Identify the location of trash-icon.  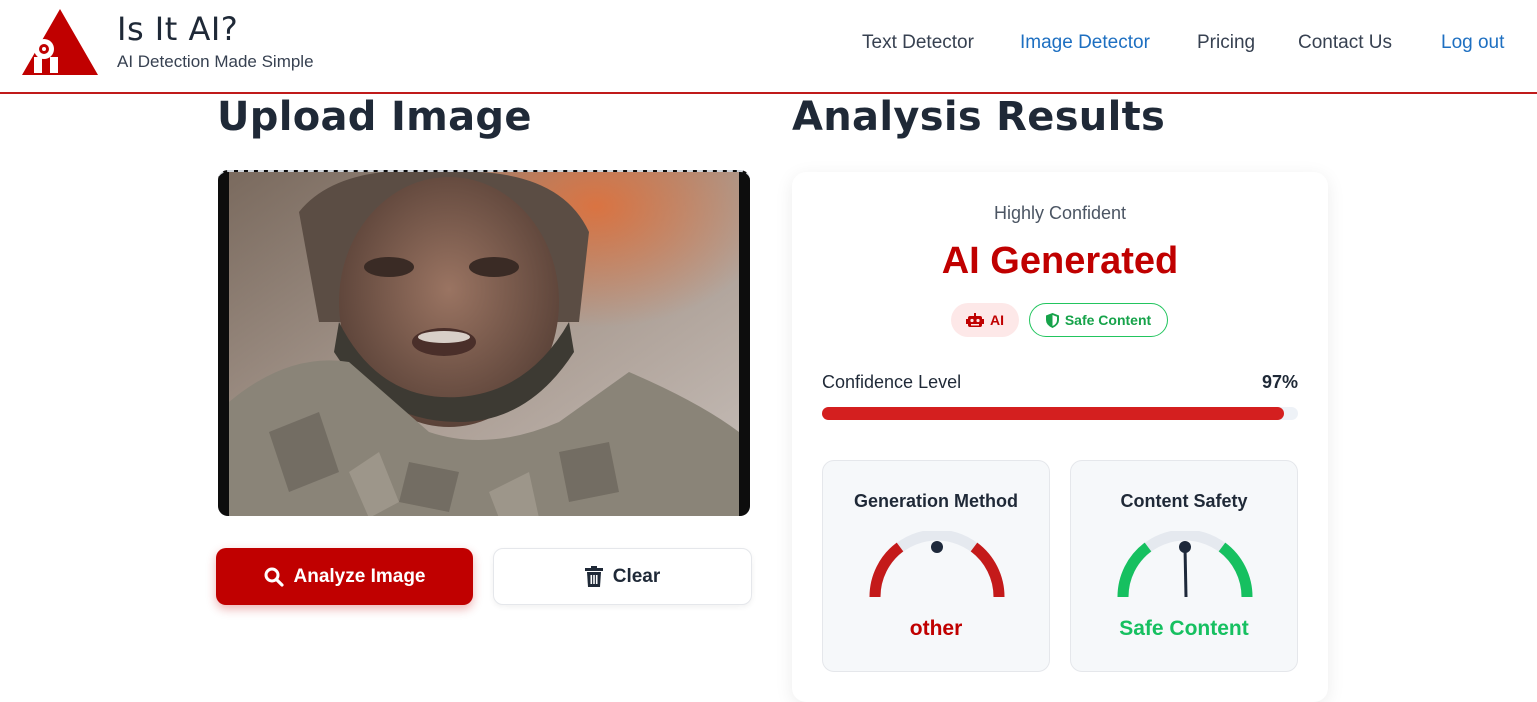
(593, 576).